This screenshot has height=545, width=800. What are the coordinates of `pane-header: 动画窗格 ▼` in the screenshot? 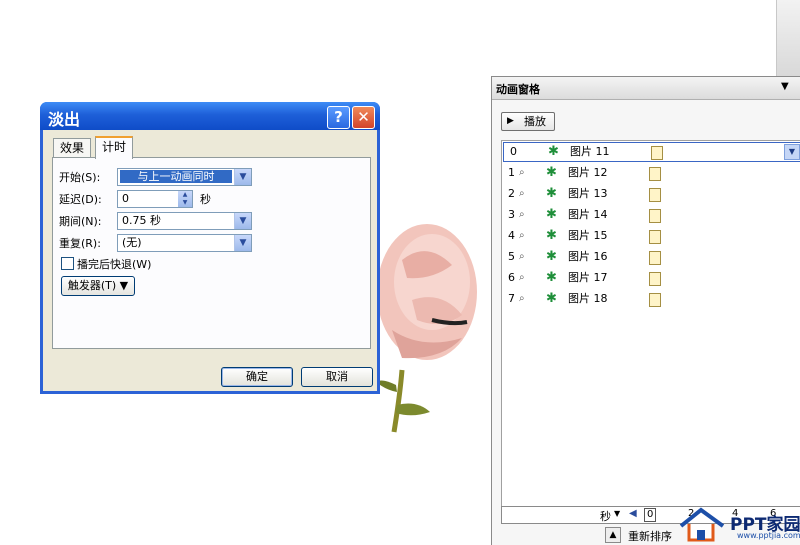 It's located at (646, 88).